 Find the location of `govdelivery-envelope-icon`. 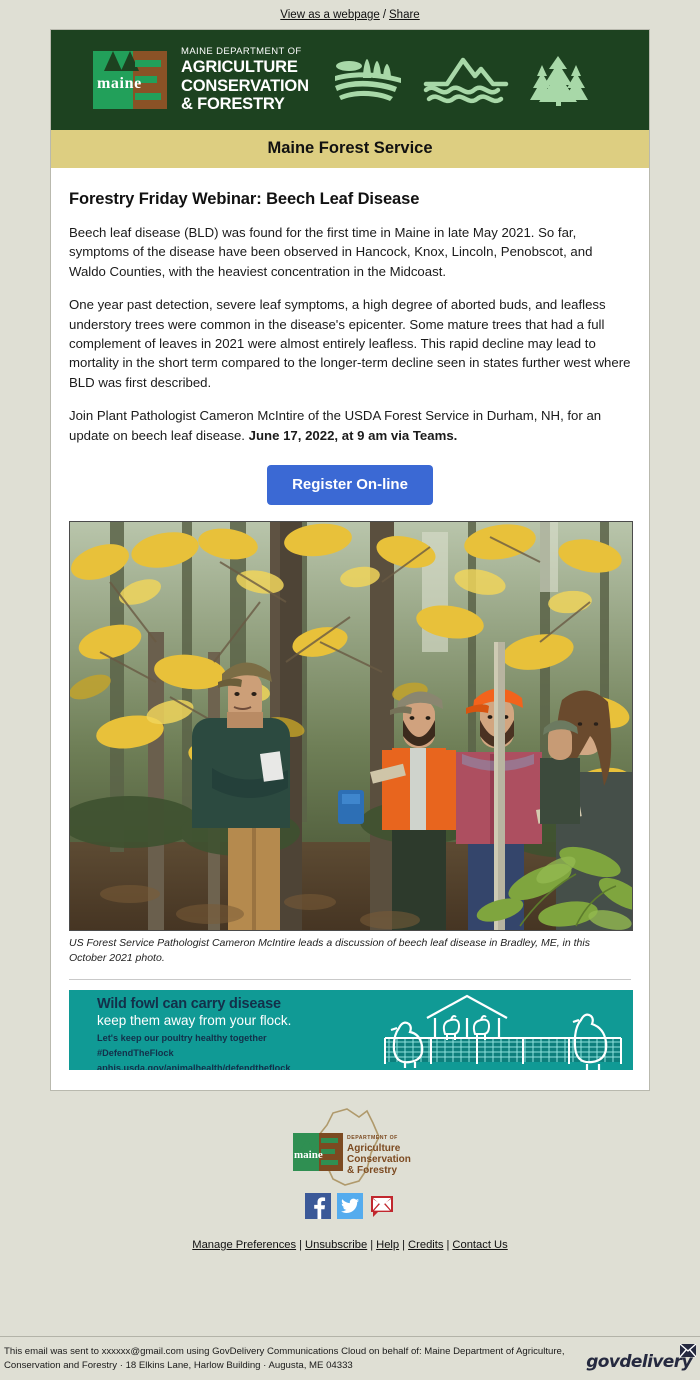

govdelivery-envelope-icon is located at coordinates (688, 1350).